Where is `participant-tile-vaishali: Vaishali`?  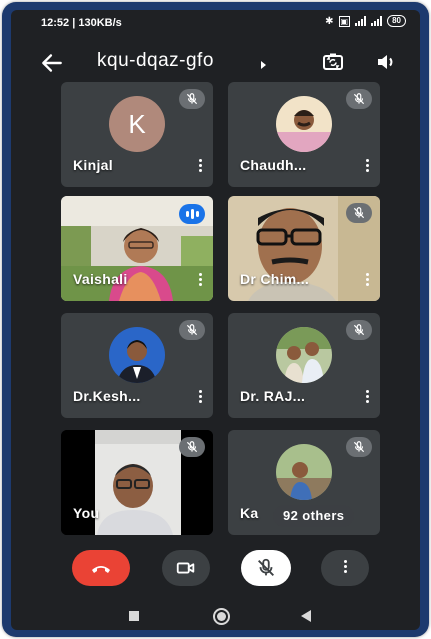 participant-tile-vaishali: Vaishali is located at coordinates (137, 248).